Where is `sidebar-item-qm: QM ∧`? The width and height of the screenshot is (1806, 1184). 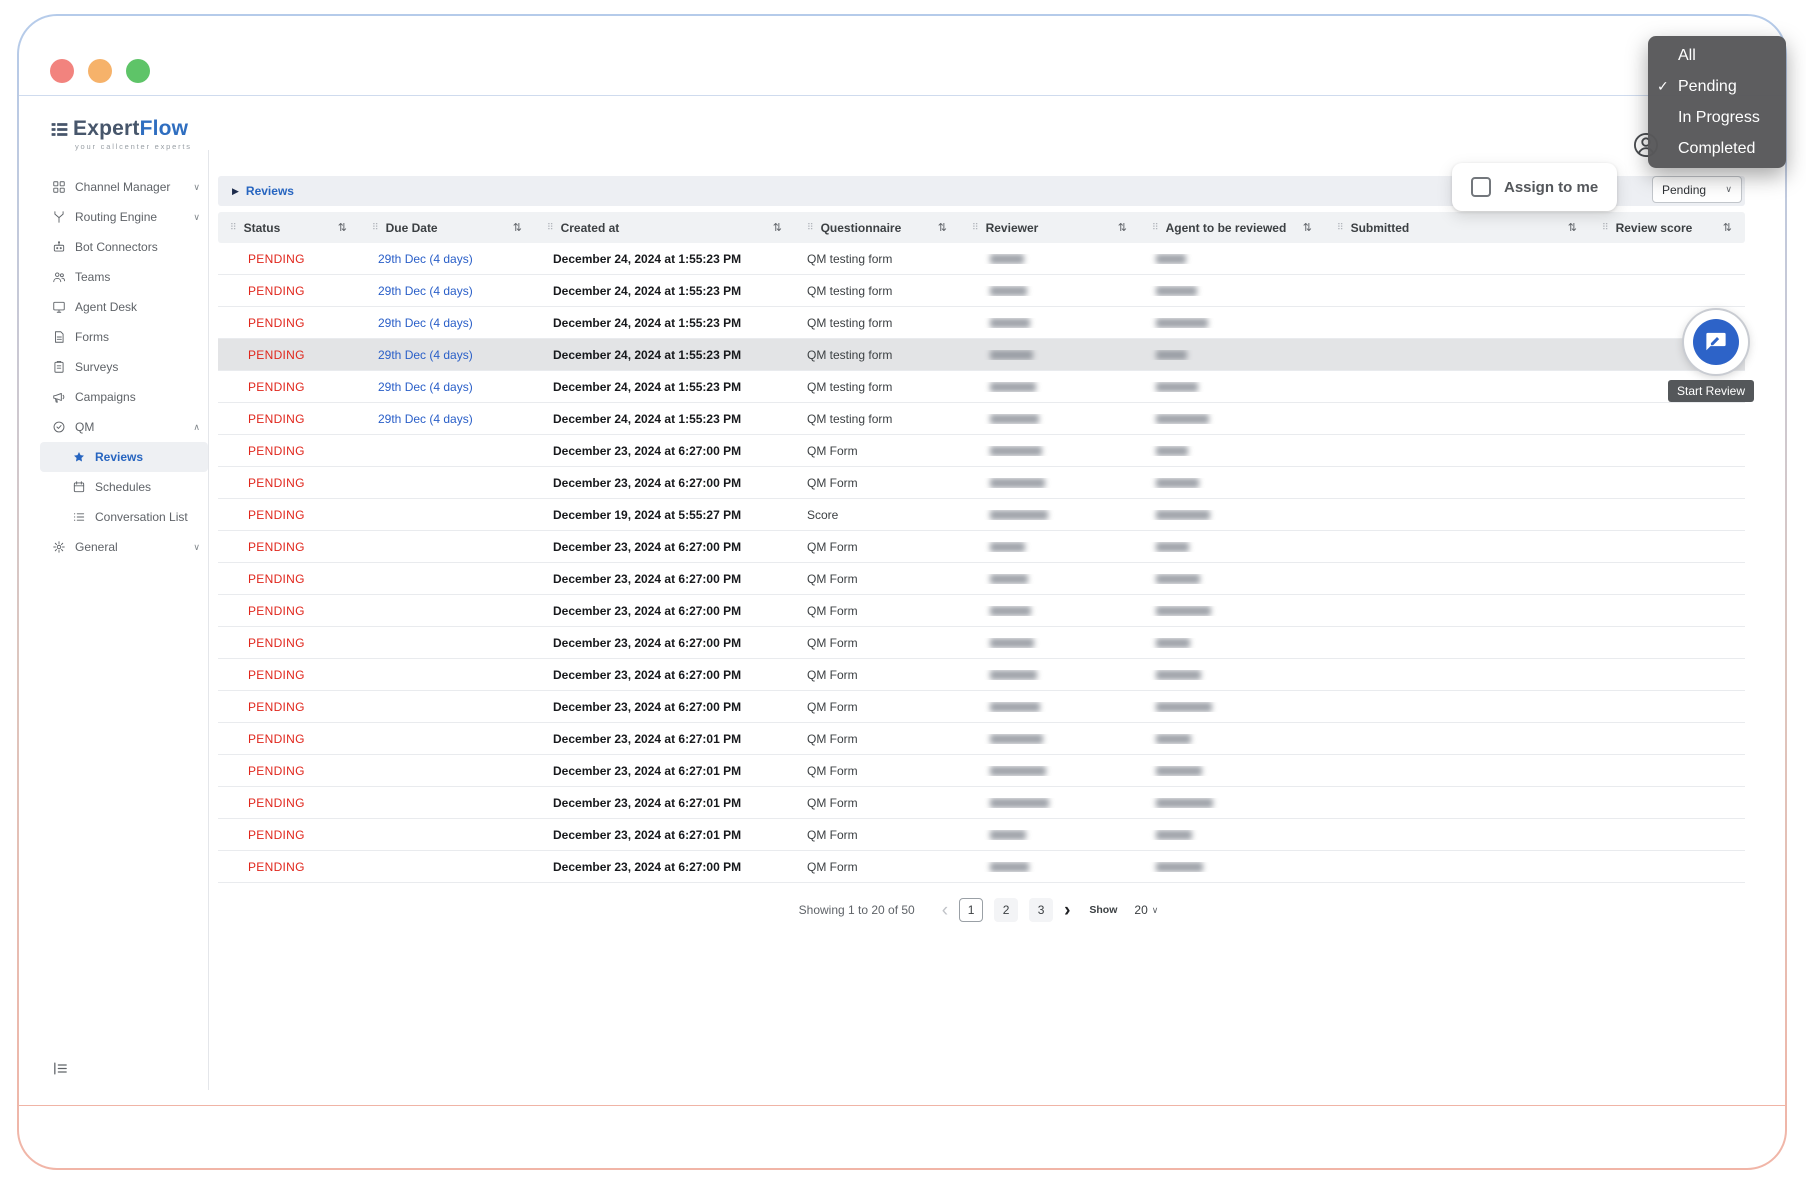
sidebar-item-qm: QM ∧ is located at coordinates (124, 427).